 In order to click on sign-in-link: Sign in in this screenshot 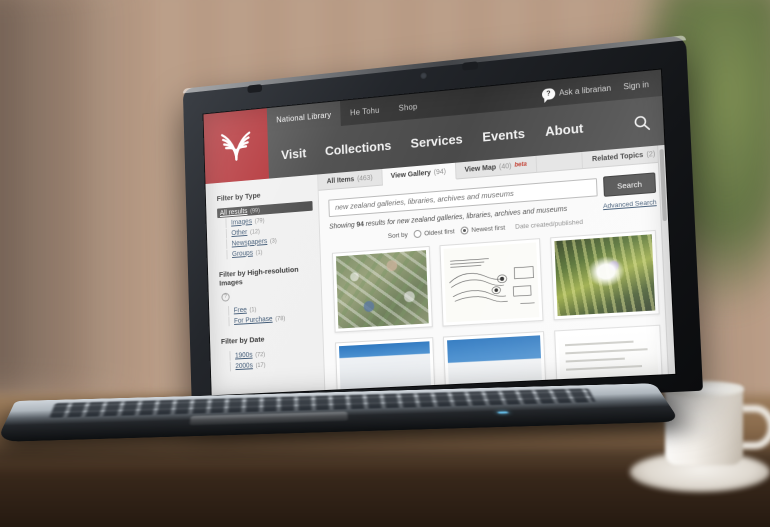, I will do `click(636, 85)`.